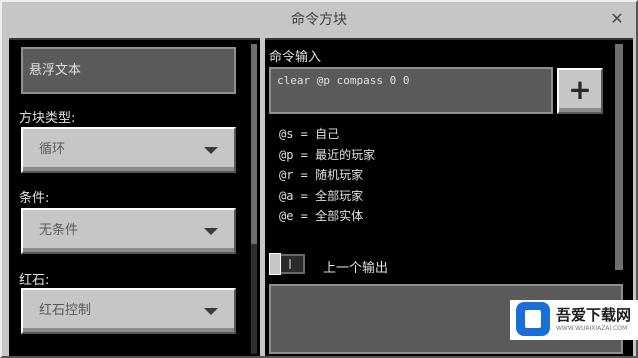 The image size is (638, 358). I want to click on redstone-value: 红石控制, so click(65, 310).